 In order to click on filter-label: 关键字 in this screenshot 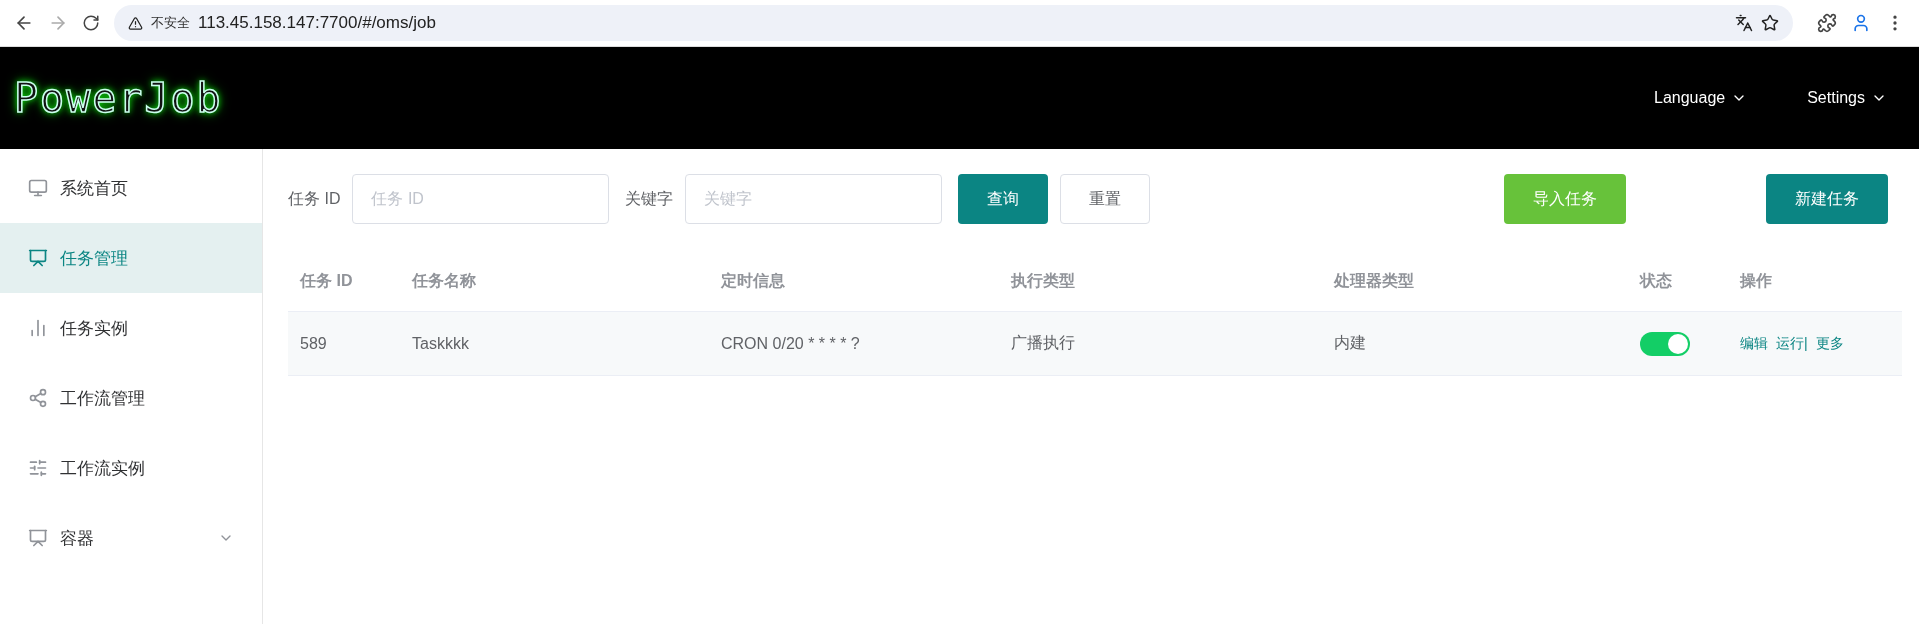, I will do `click(649, 198)`.